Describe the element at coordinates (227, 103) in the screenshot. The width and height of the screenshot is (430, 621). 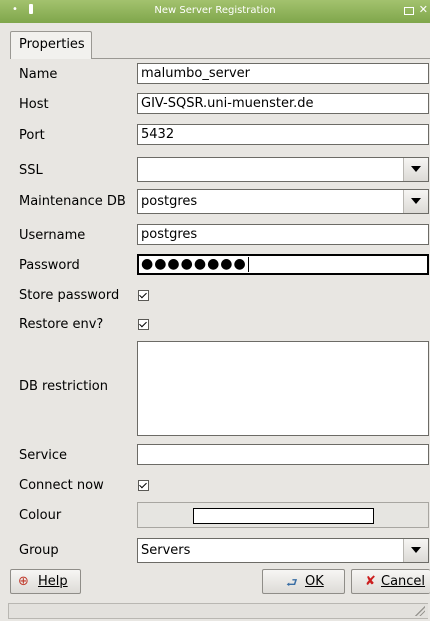
I see `host-value: GIV-SQSR.uni-muenster.de` at that location.